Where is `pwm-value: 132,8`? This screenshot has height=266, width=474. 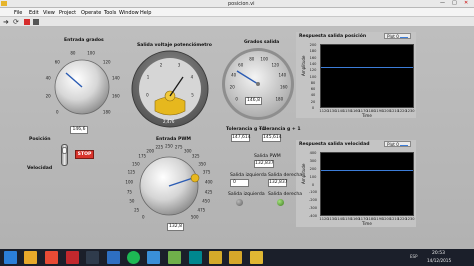 pwm-value: 132,8 is located at coordinates (175, 227).